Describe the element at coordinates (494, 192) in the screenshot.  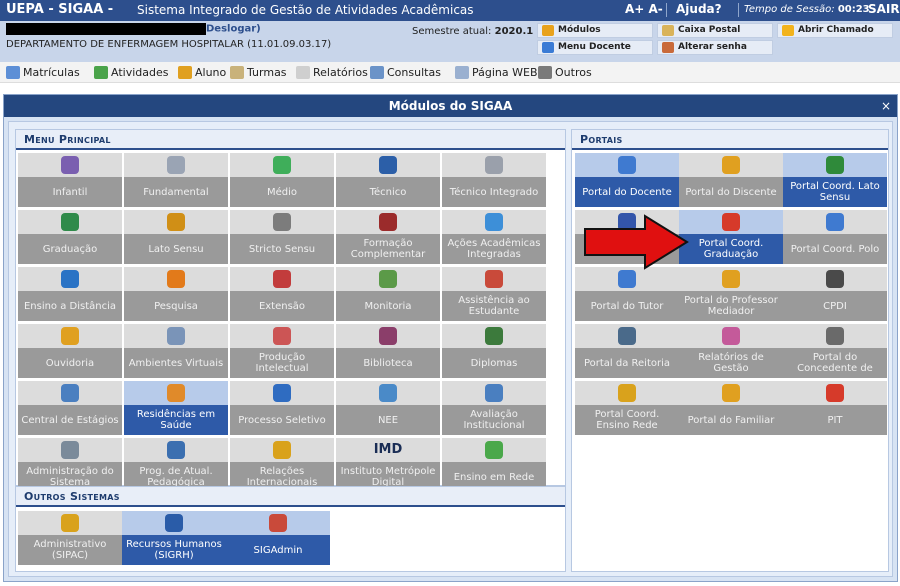
I see `module-label: Técnico Integrado` at that location.